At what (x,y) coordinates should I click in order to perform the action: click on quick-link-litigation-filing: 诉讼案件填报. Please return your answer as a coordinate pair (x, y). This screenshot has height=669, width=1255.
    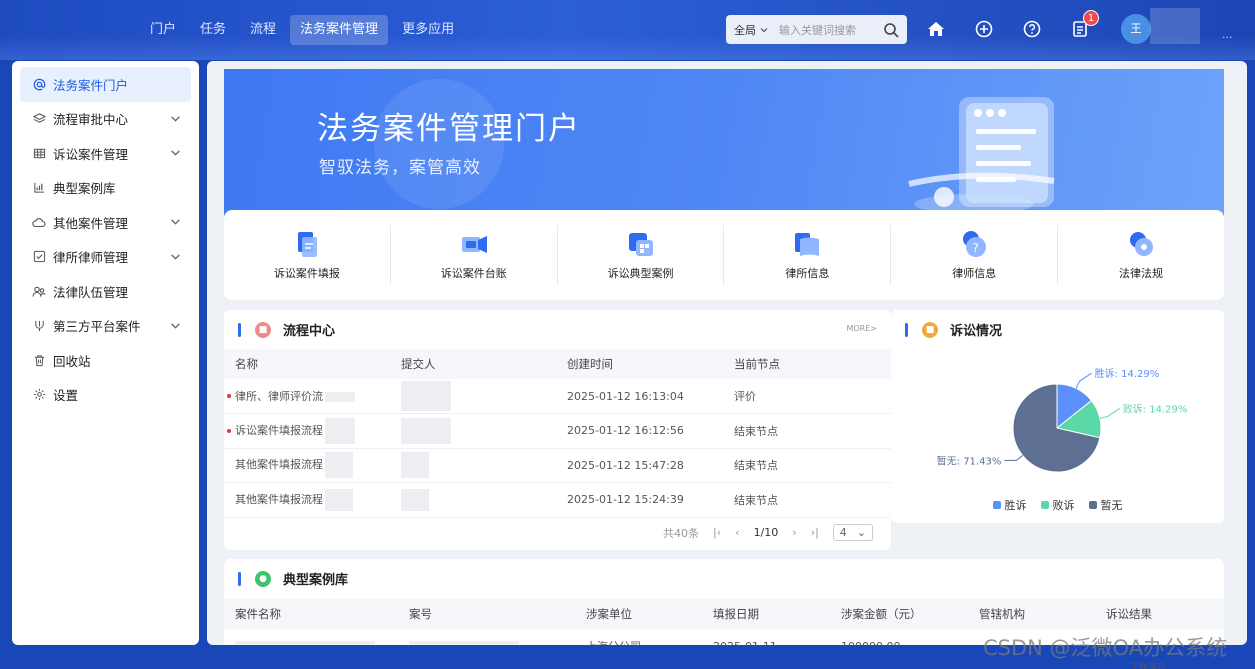
    Looking at the image, I should click on (307, 255).